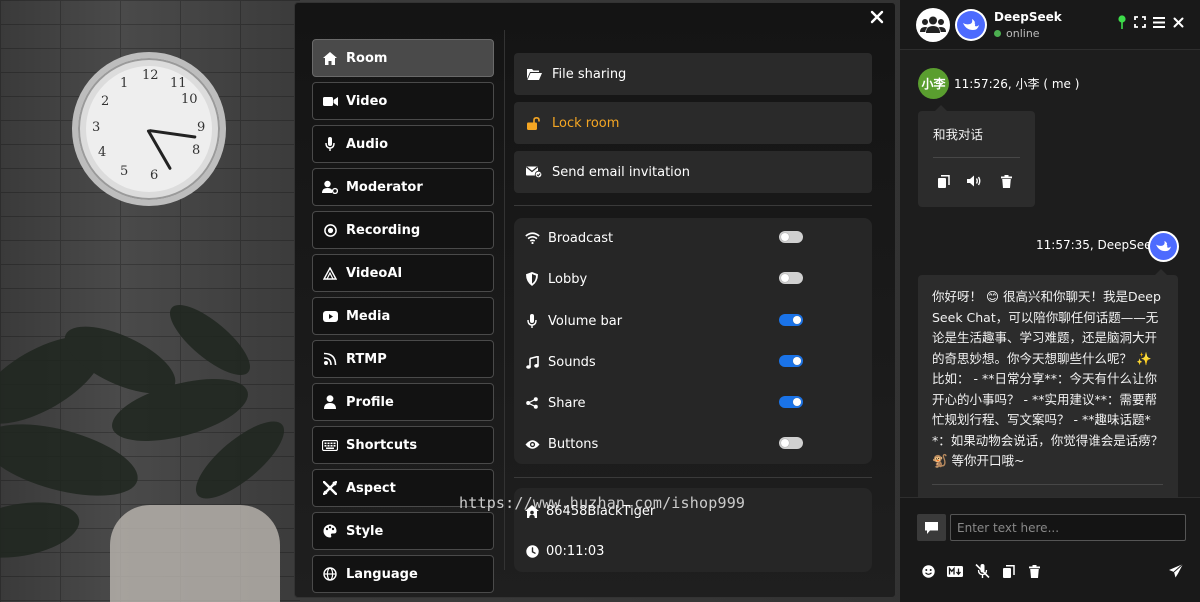 The width and height of the screenshot is (1200, 602). What do you see at coordinates (330, 488) in the screenshot?
I see `tools-icon` at bounding box center [330, 488].